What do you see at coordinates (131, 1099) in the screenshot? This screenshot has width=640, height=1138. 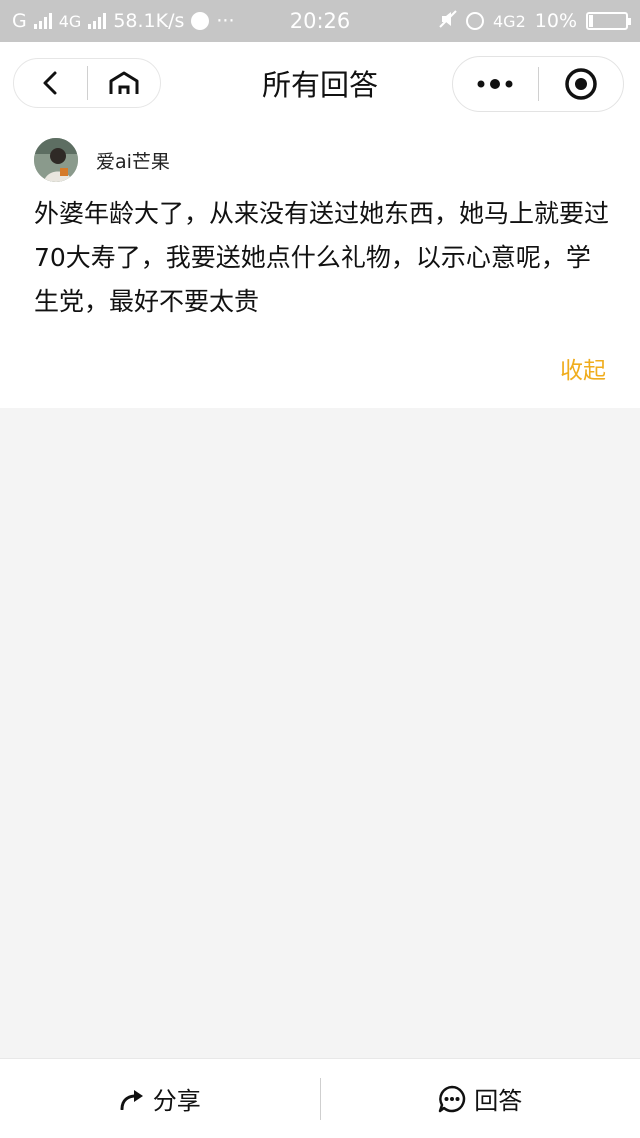 I see `share-arrow-icon` at bounding box center [131, 1099].